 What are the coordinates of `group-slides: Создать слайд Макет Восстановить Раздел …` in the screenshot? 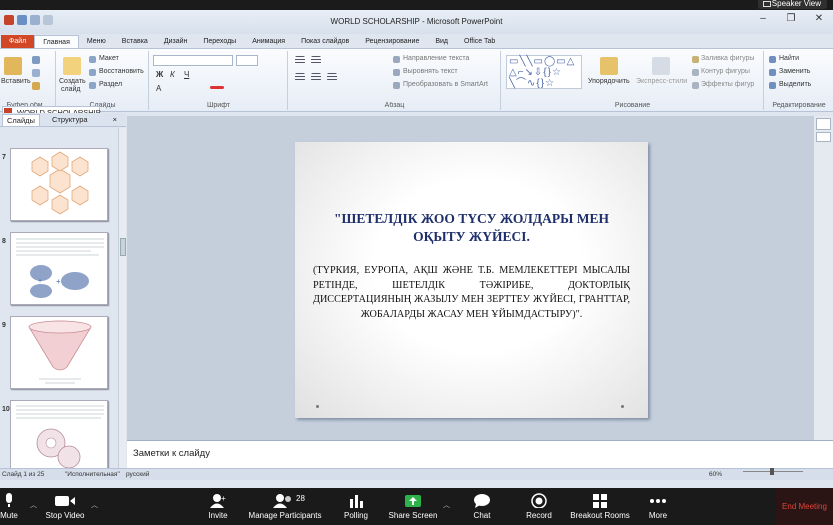 It's located at (103, 80).